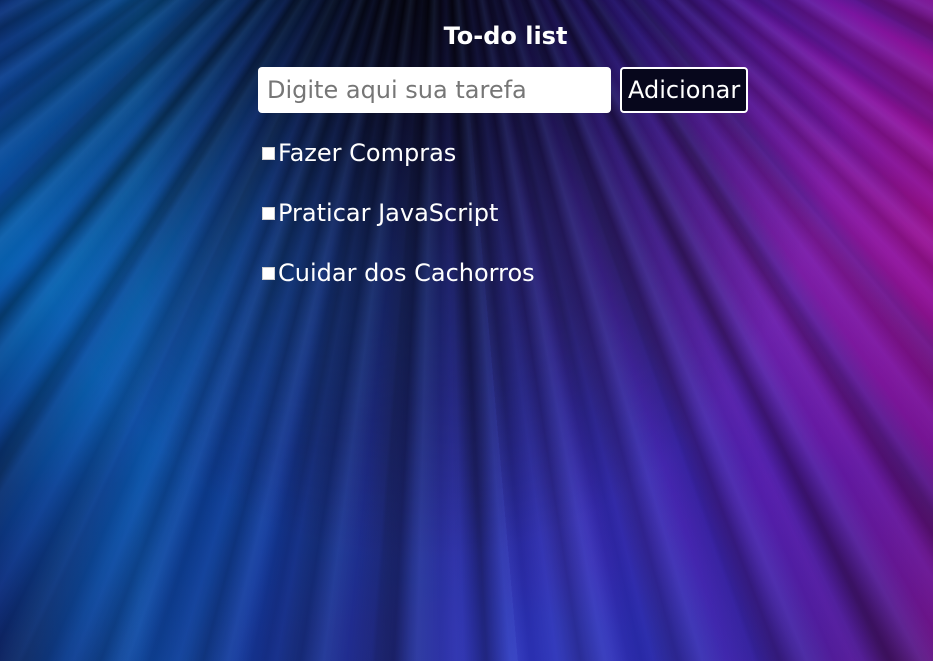  I want to click on task-item: Cuidar dos Cachorros, so click(505, 273).